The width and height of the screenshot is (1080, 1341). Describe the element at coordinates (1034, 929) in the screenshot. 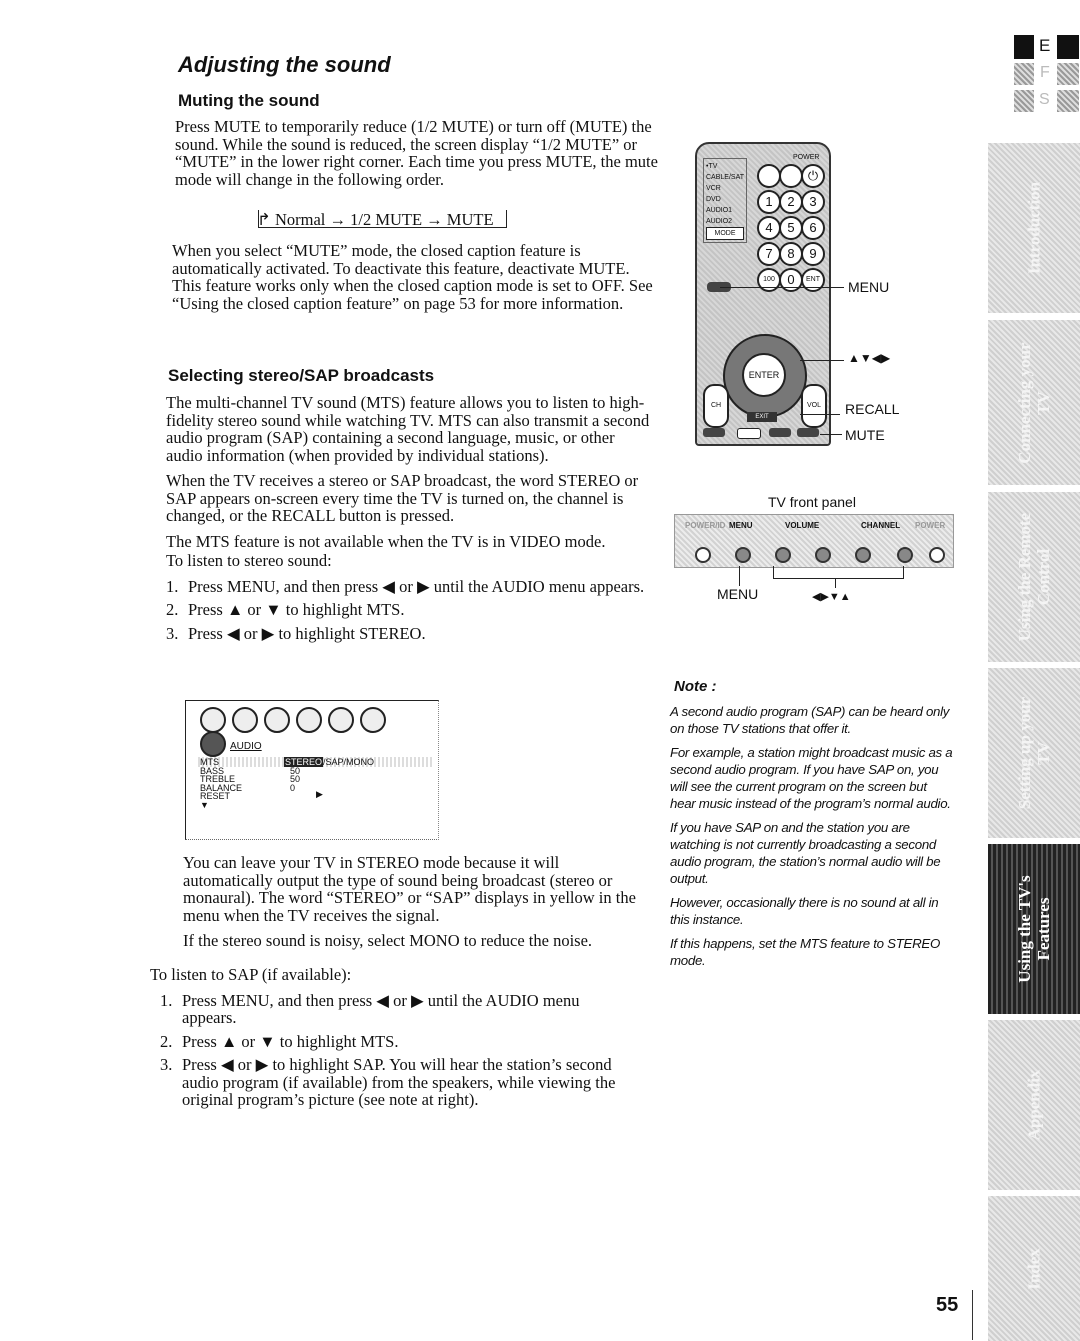

I see `side-tab-features: Using the TV's Features` at that location.